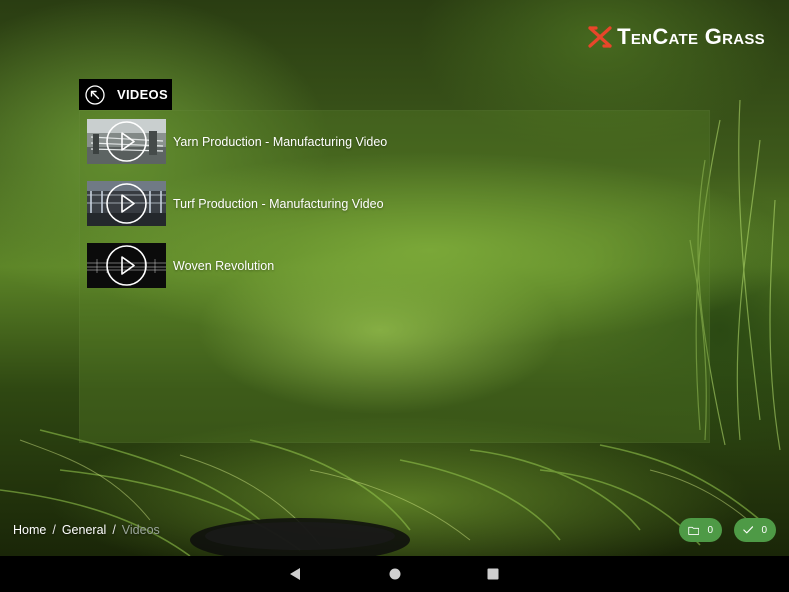 The height and width of the screenshot is (592, 789). I want to click on video-title: Yarn Production - Manufacturing Video, so click(280, 141).